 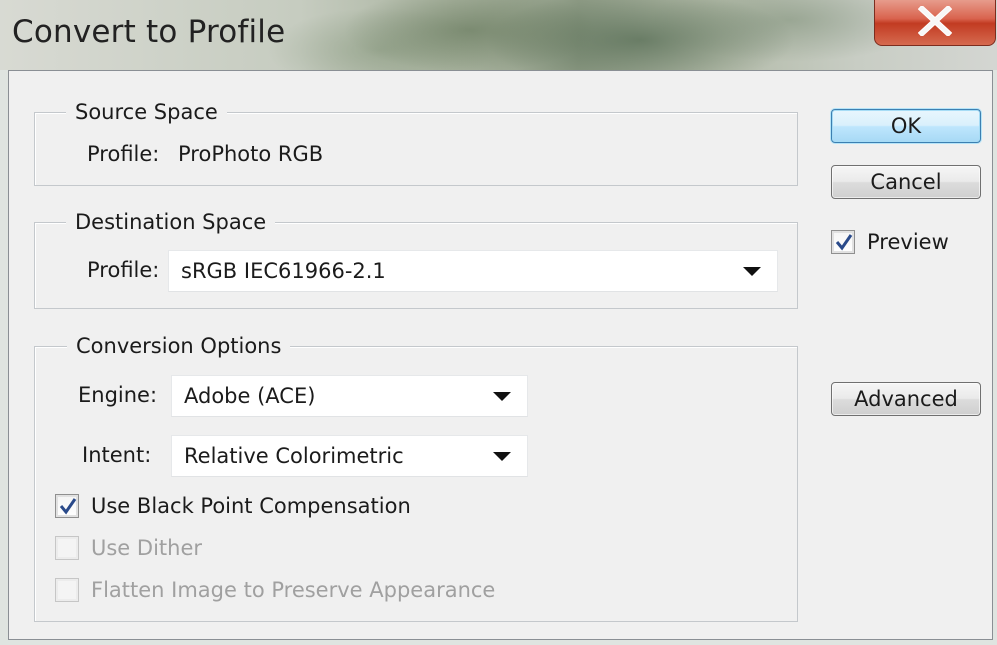 I want to click on dialog-title: Convert to Profile, so click(x=149, y=32).